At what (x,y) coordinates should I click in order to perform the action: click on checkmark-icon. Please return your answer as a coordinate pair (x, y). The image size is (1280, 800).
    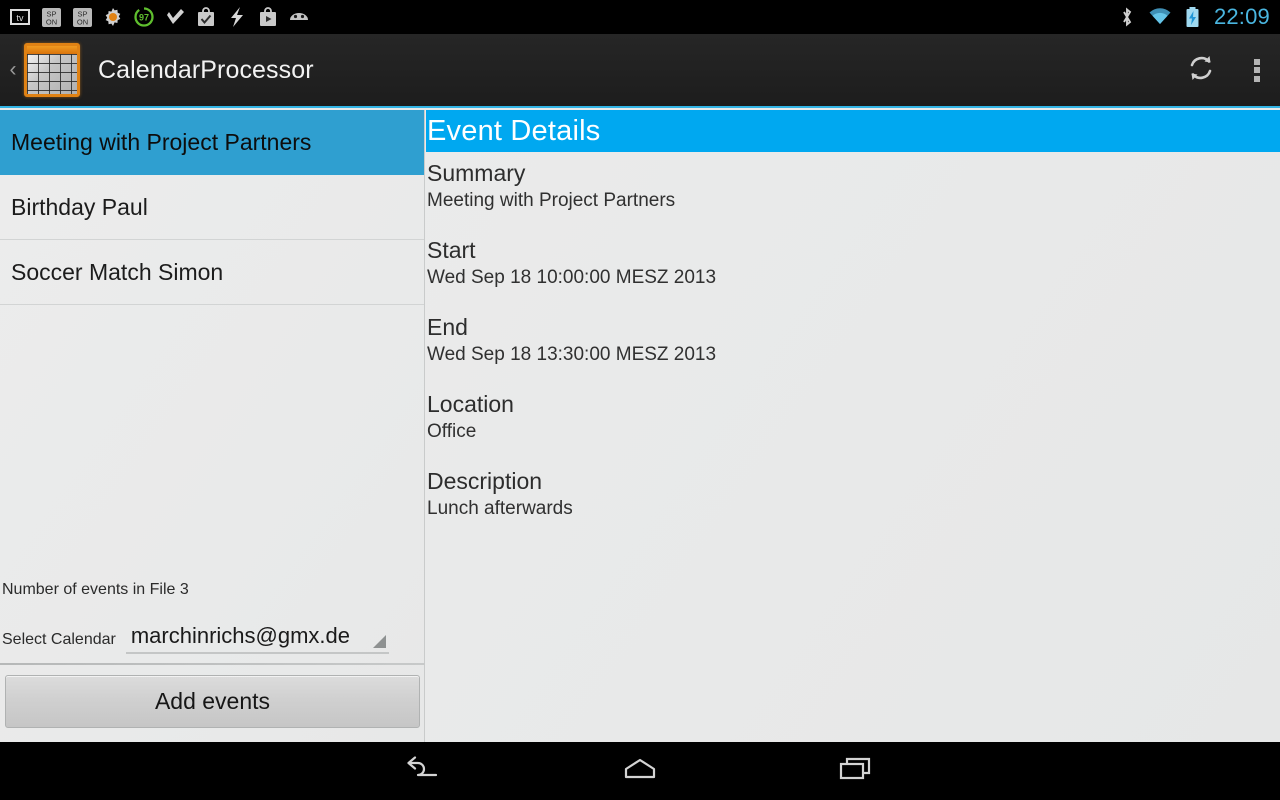
    Looking at the image, I should click on (175, 17).